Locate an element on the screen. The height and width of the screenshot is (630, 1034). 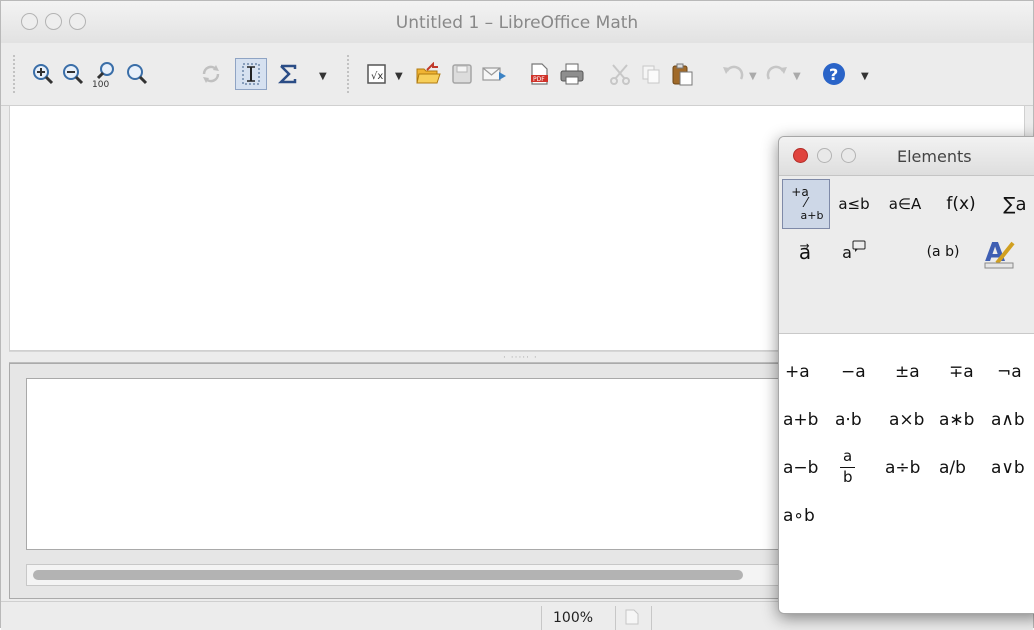
svg-text: √x is located at coordinates (377, 76).